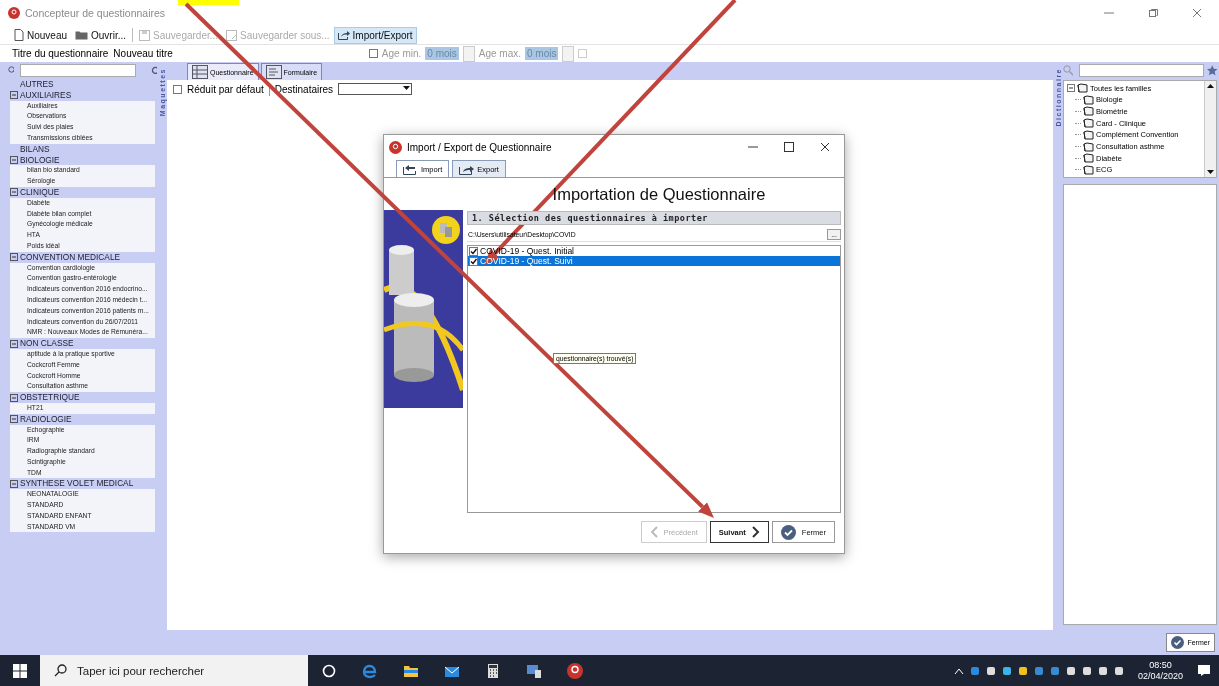 The height and width of the screenshot is (686, 1219). I want to click on export-arrow-icon, so click(467, 169).